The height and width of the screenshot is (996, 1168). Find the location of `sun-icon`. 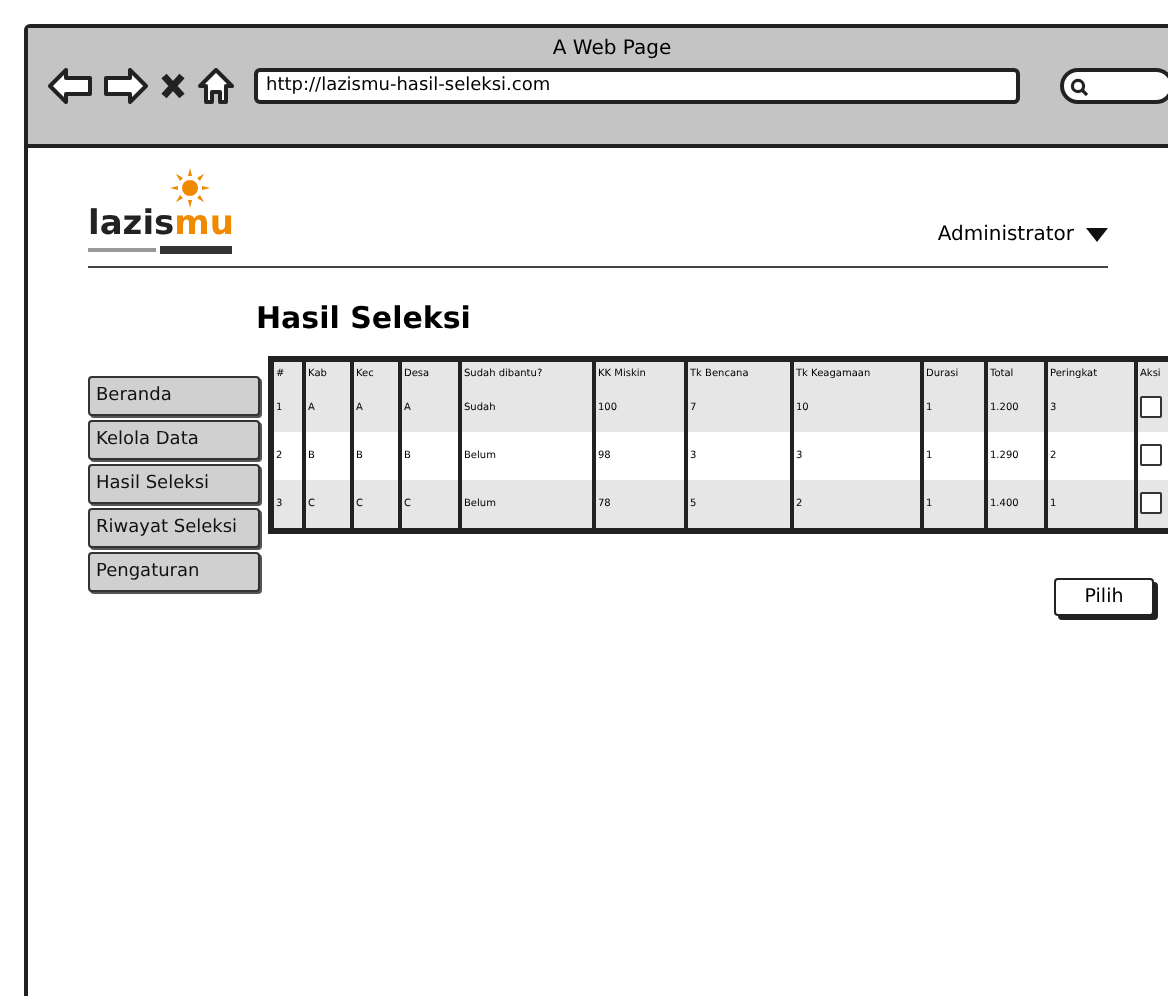

sun-icon is located at coordinates (190, 188).